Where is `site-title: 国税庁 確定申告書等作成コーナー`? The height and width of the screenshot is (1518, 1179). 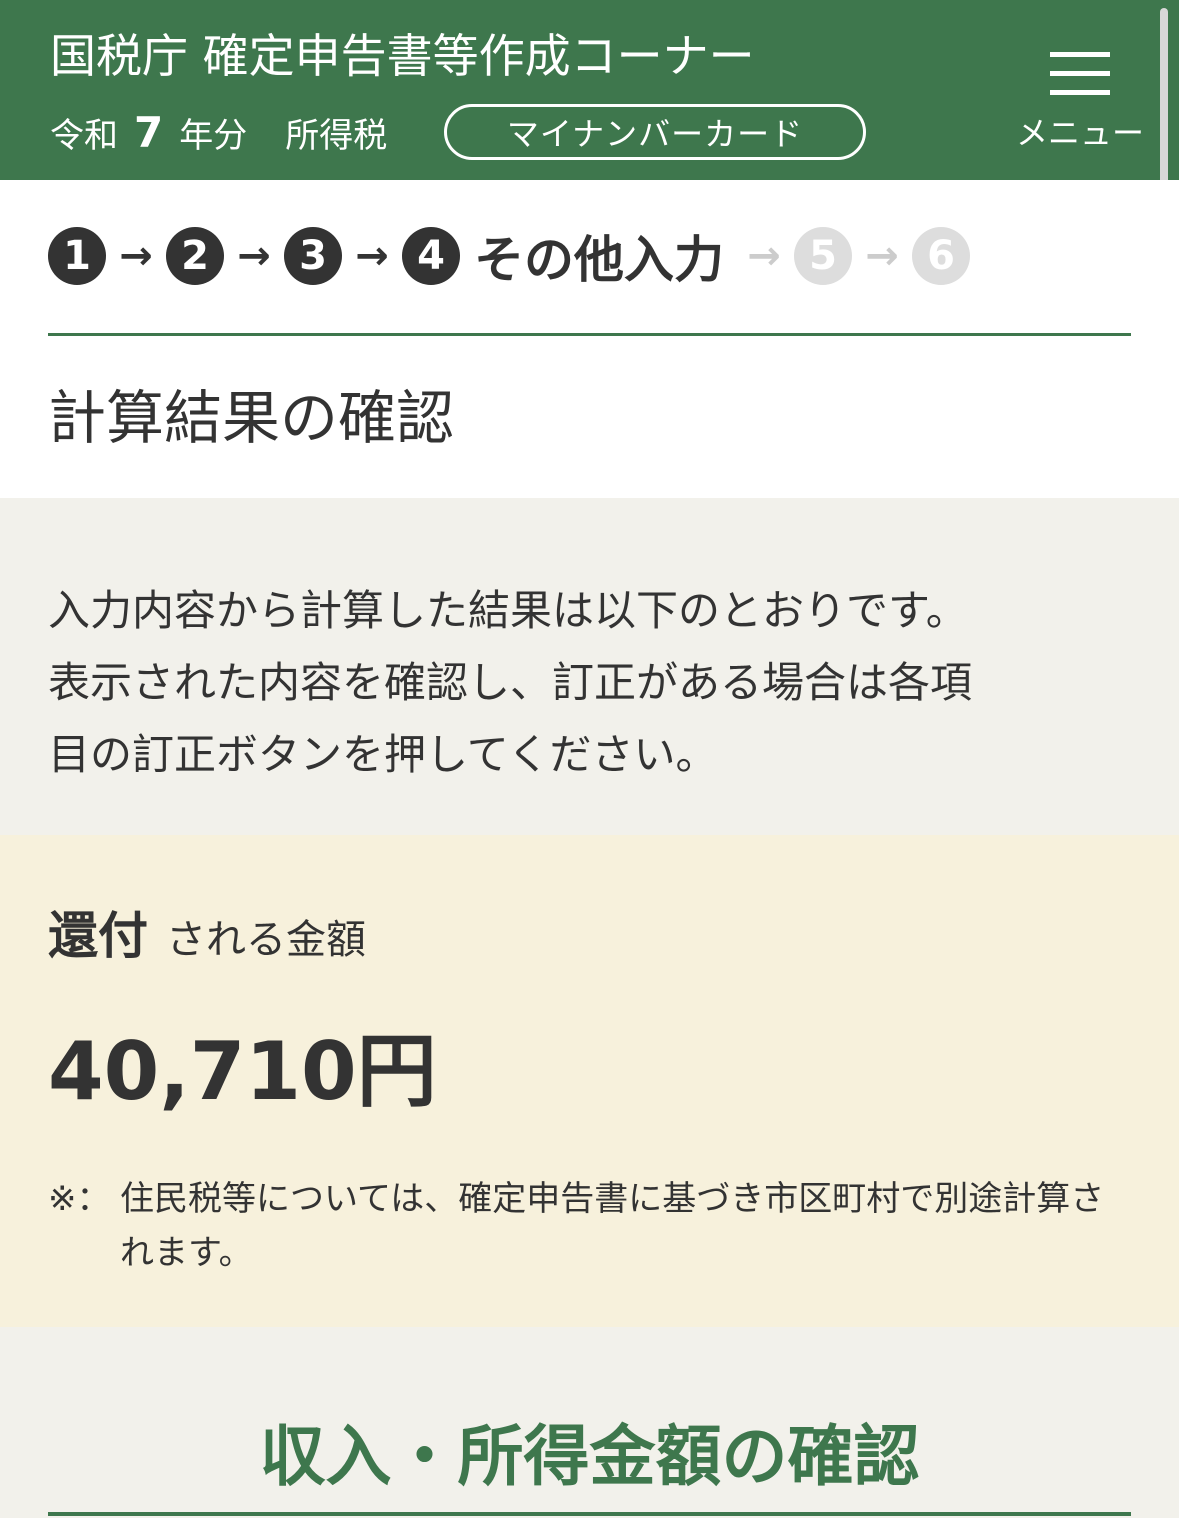
site-title: 国税庁 確定申告書等作成コーナー is located at coordinates (402, 56).